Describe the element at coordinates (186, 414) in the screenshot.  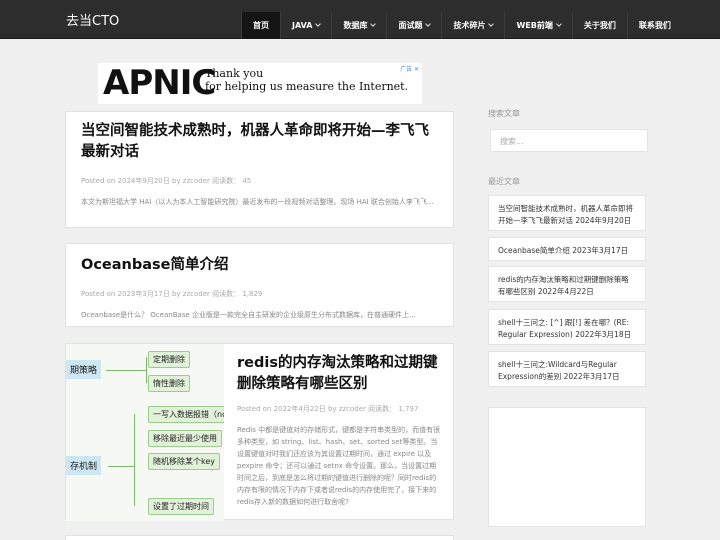
I see `mindmap-node: 一写入数据报错（no` at that location.